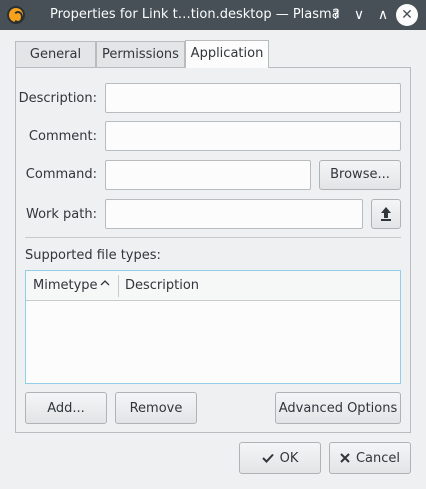  What do you see at coordinates (213, 237) in the screenshot?
I see `separator` at bounding box center [213, 237].